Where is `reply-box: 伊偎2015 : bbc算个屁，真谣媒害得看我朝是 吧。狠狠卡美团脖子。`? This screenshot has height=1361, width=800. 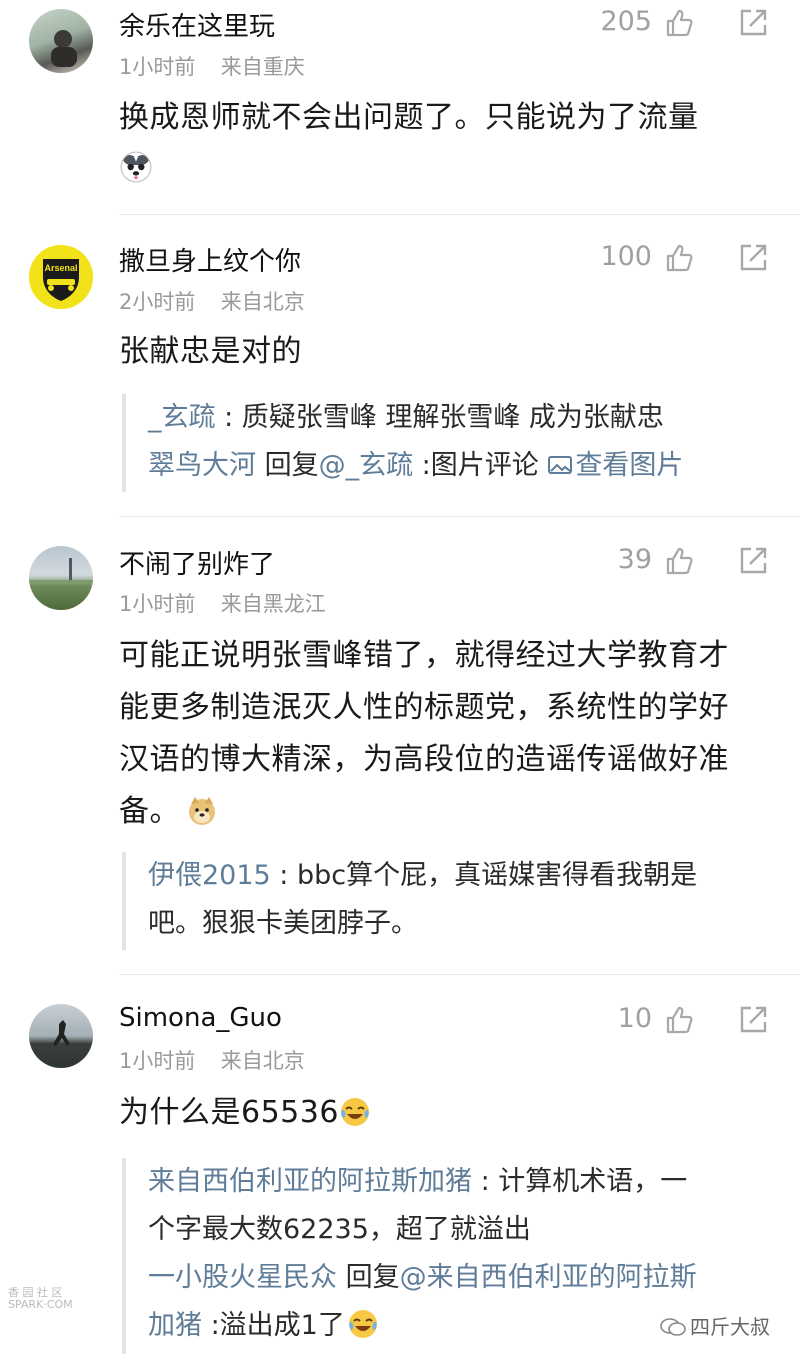 reply-box: 伊偎2015 : bbc算个屁，真谣媒害得看我朝是 吧。狠狠卡美团脖子。 is located at coordinates (461, 901).